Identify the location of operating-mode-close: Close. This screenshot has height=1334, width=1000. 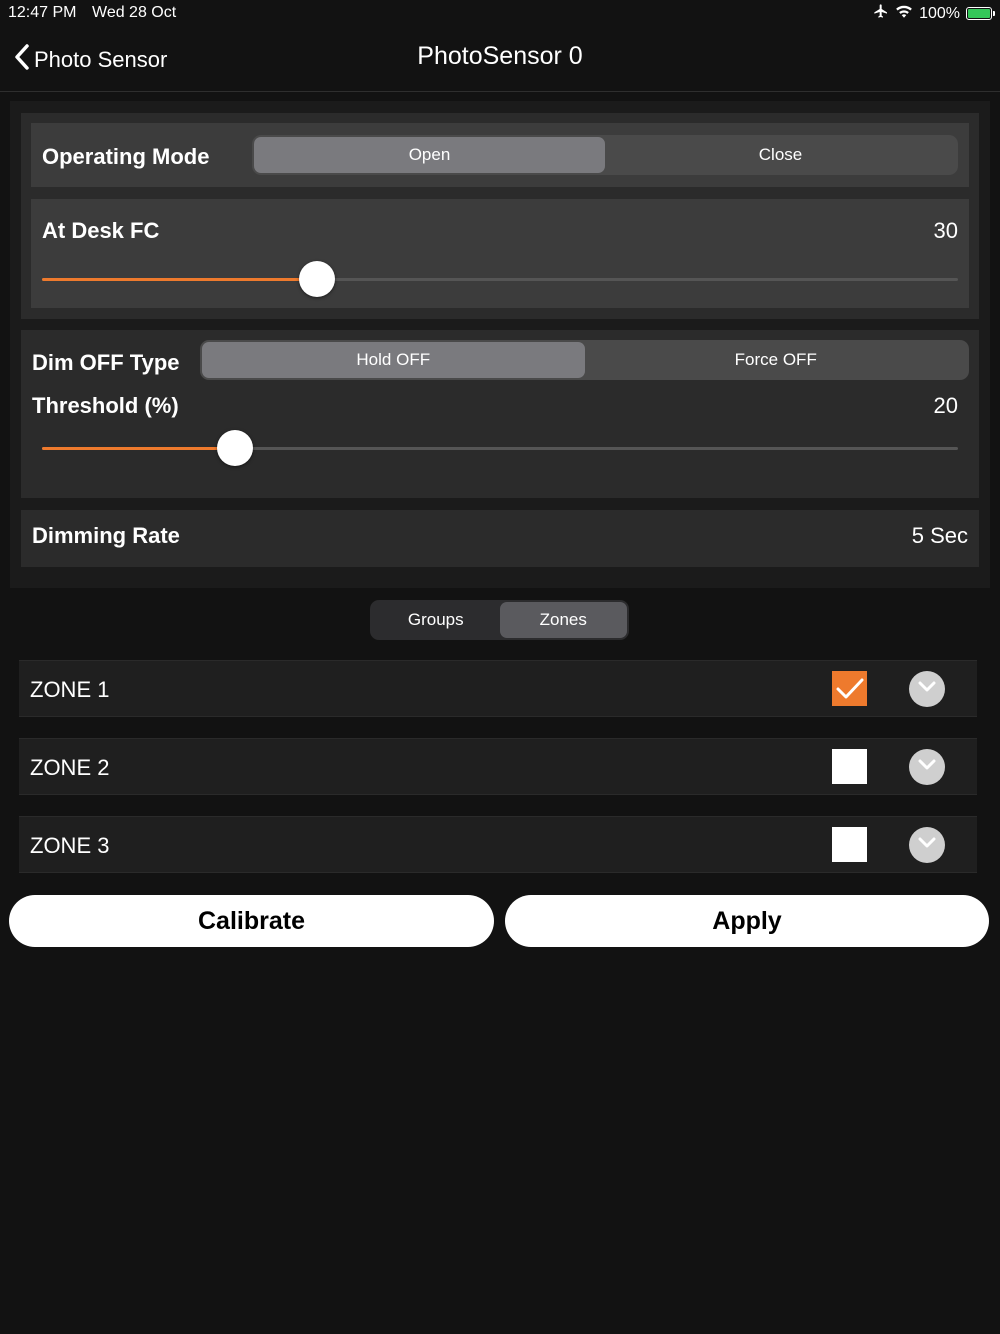
(780, 155).